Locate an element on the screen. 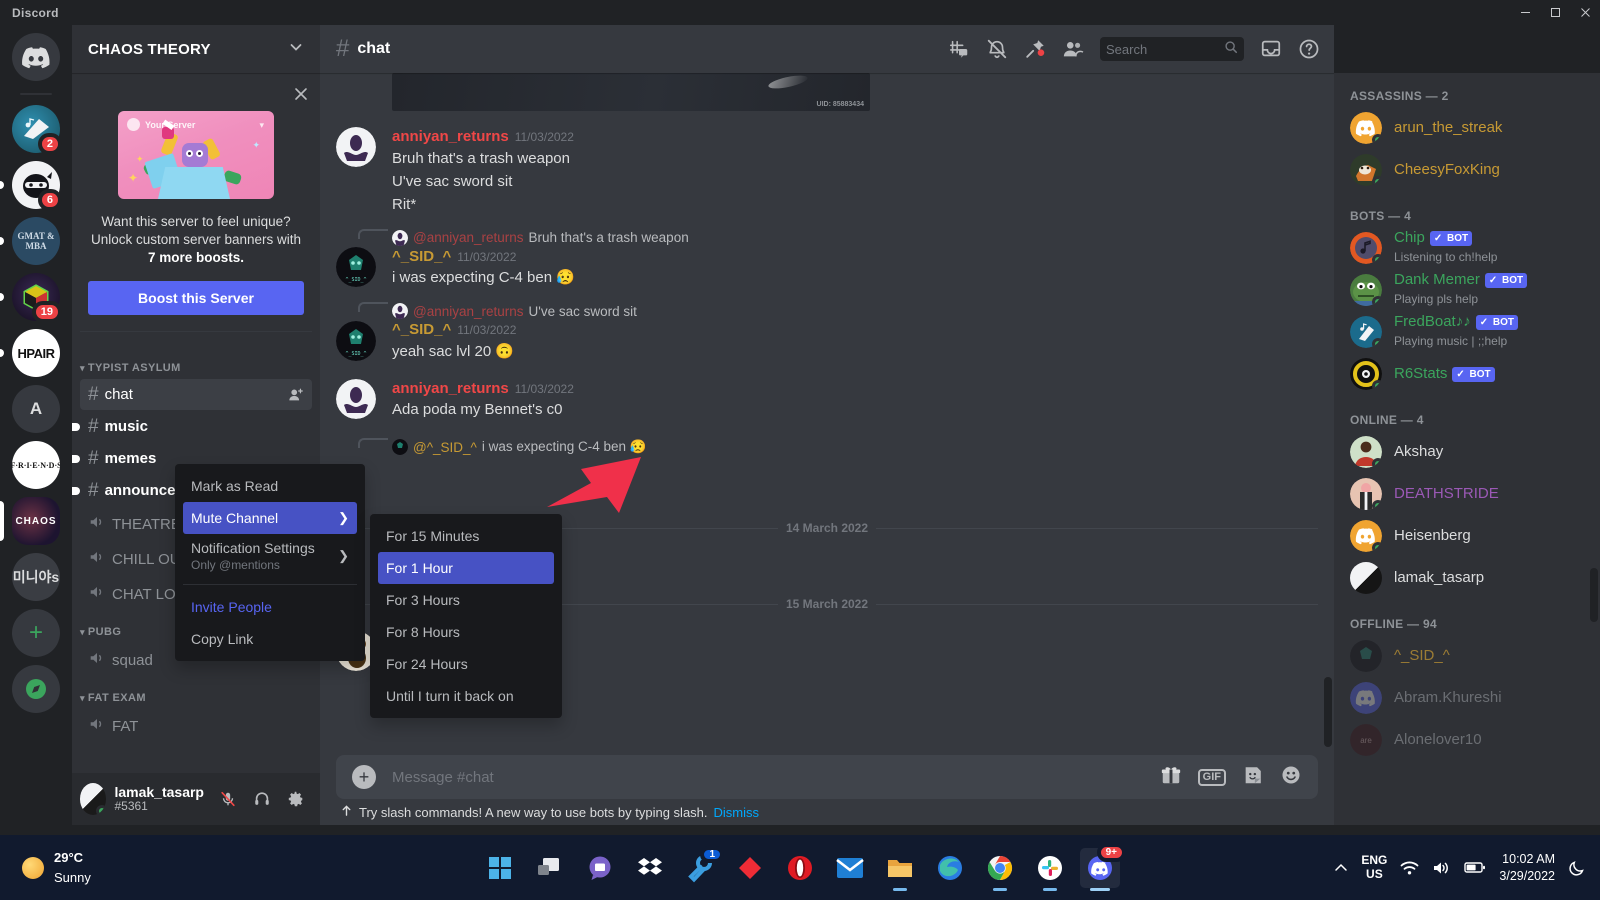  rail-item-server-hpair: HPAIR is located at coordinates (30, 353).